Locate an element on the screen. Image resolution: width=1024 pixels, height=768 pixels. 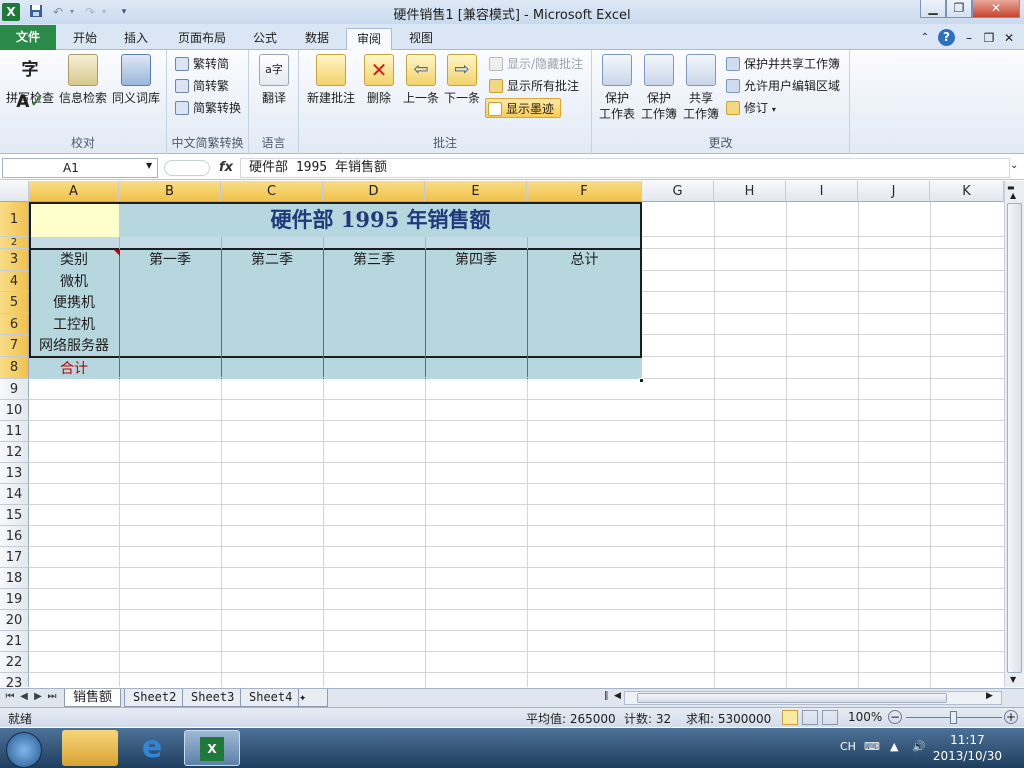
convert-button: 简繁转换 is located at coordinates (207, 108).